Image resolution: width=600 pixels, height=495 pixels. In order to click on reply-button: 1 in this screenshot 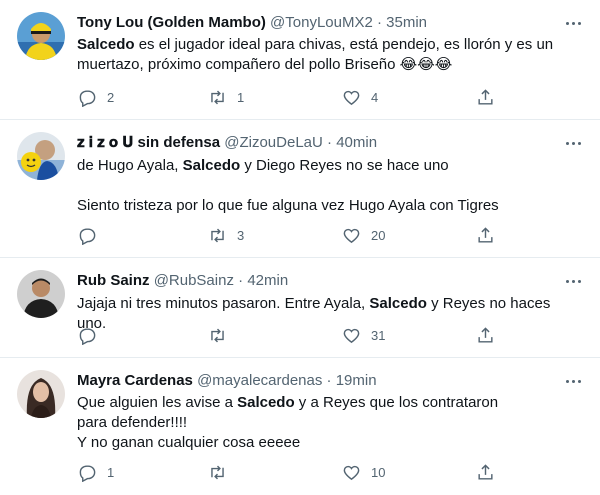, I will do `click(96, 472)`.